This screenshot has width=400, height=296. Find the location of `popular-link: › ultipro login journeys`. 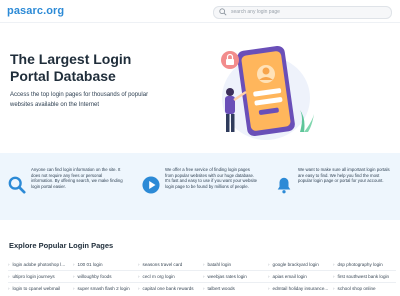

popular-link: › ultipro login journeys is located at coordinates (31, 276).